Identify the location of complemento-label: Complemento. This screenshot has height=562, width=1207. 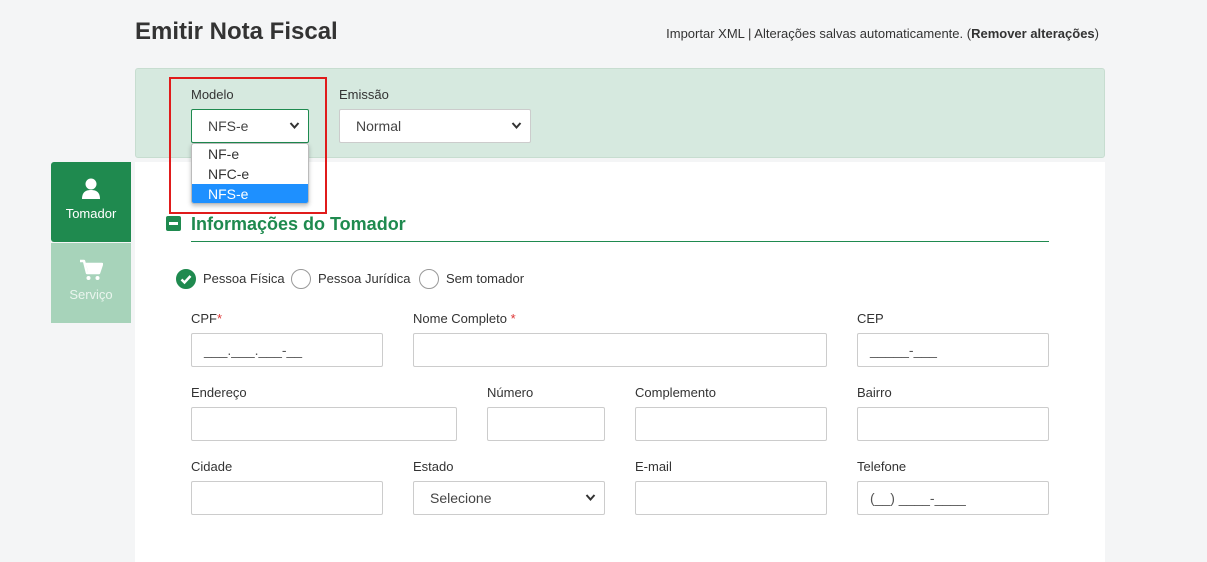
(675, 392).